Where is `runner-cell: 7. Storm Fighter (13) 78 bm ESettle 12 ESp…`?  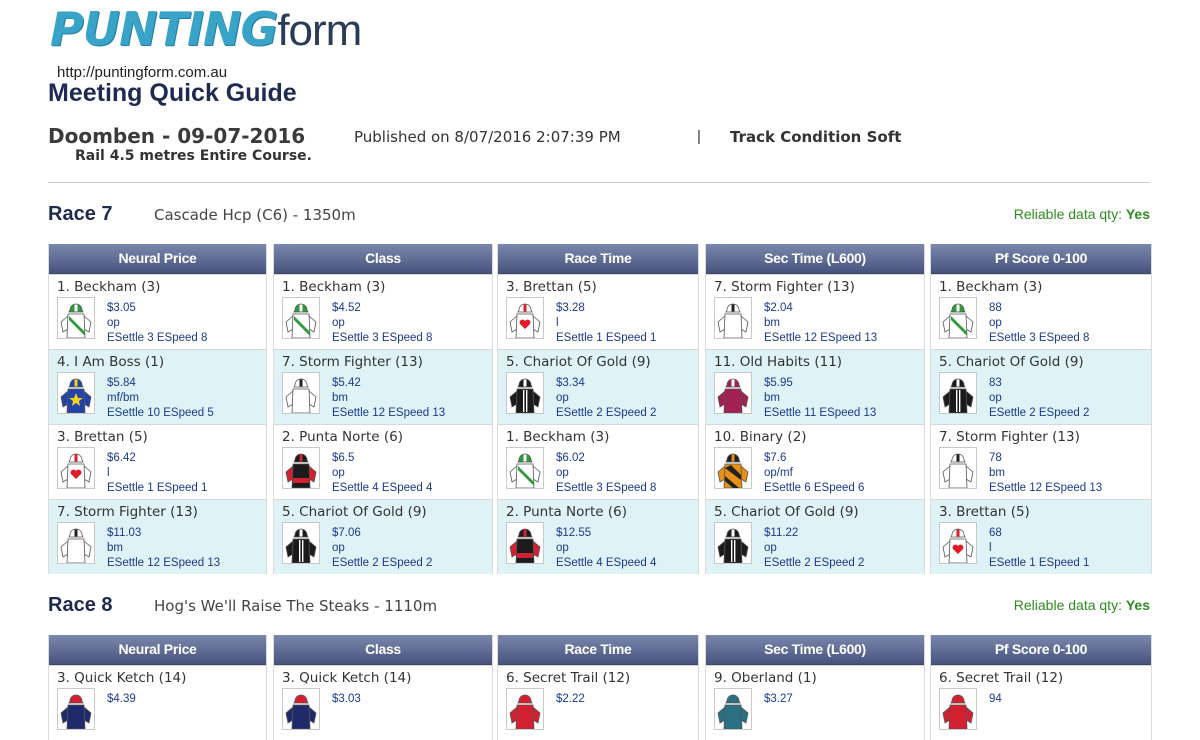 runner-cell: 7. Storm Fighter (13) 78 bm ESettle 12 ESp… is located at coordinates (1041, 461).